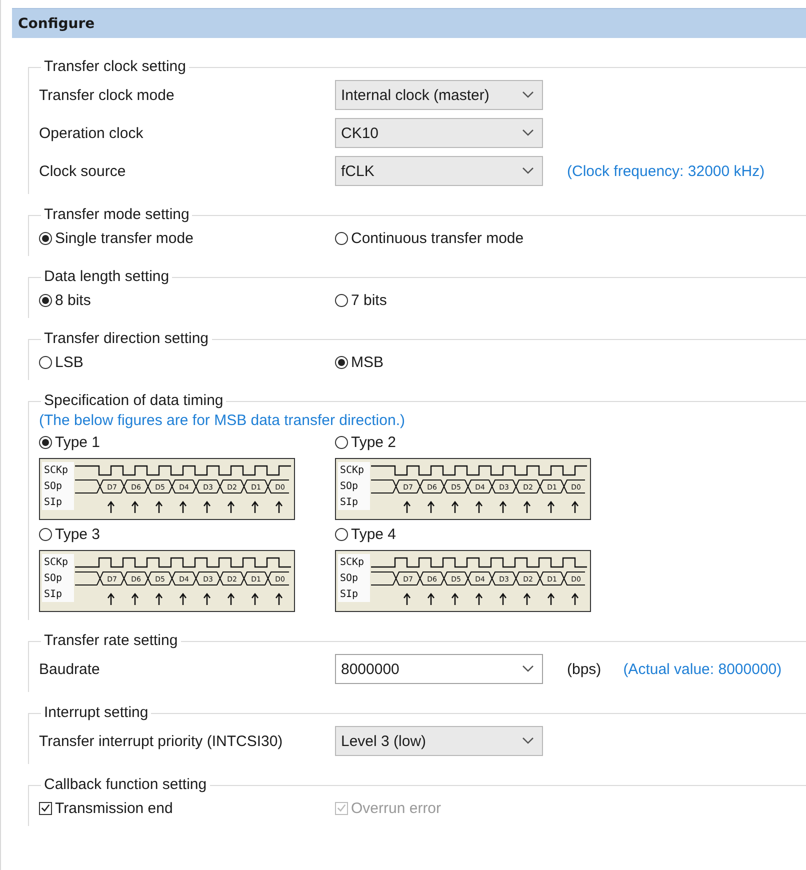  What do you see at coordinates (702, 669) in the screenshot?
I see `info-note: (Actual value: 8000000)` at bounding box center [702, 669].